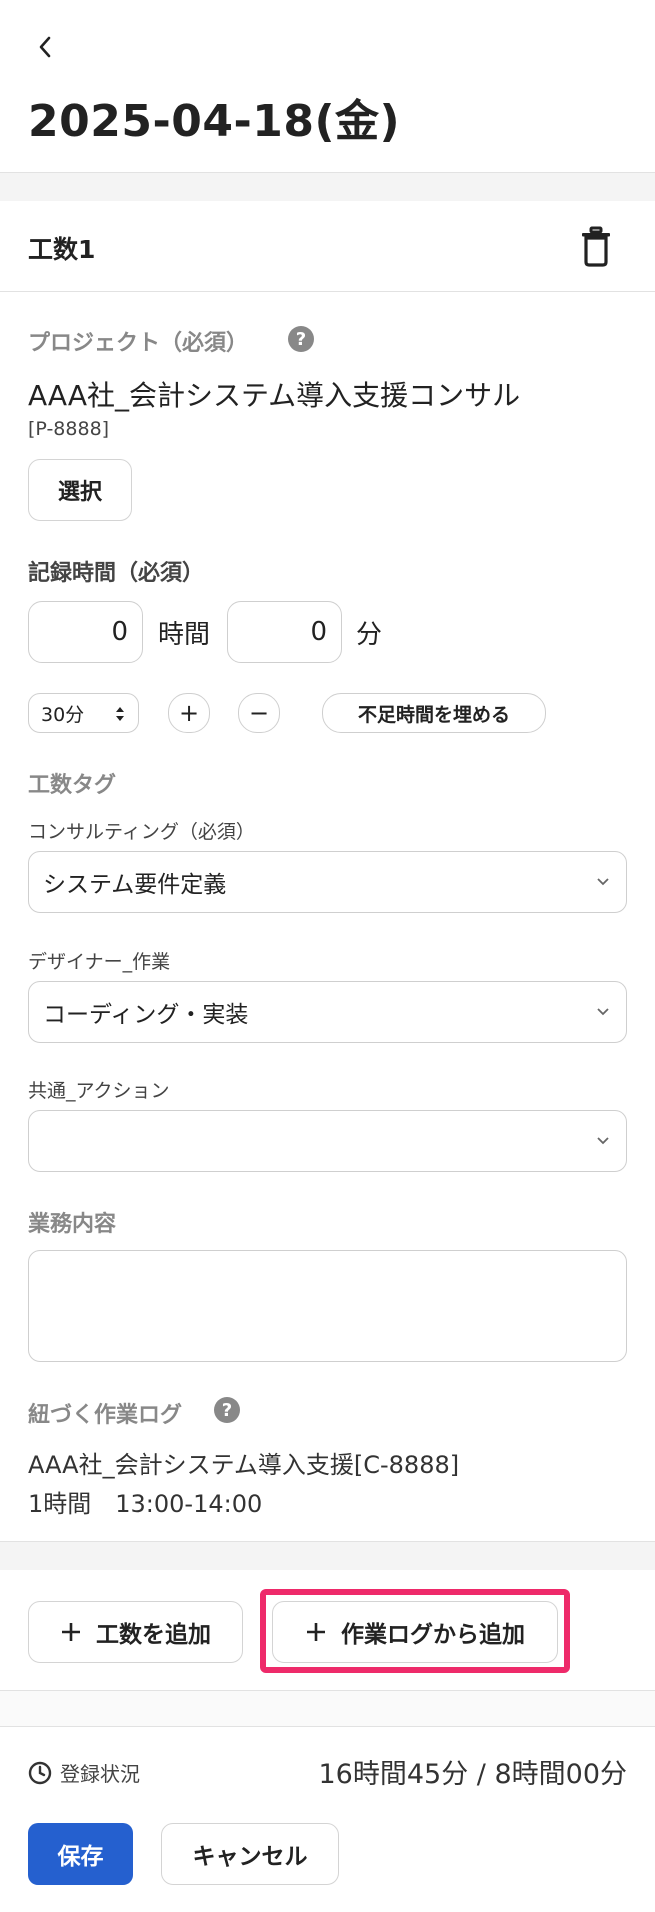 The height and width of the screenshot is (1912, 655). Describe the element at coordinates (72, 785) in the screenshot. I see `tags-label: 工数タグ` at that location.